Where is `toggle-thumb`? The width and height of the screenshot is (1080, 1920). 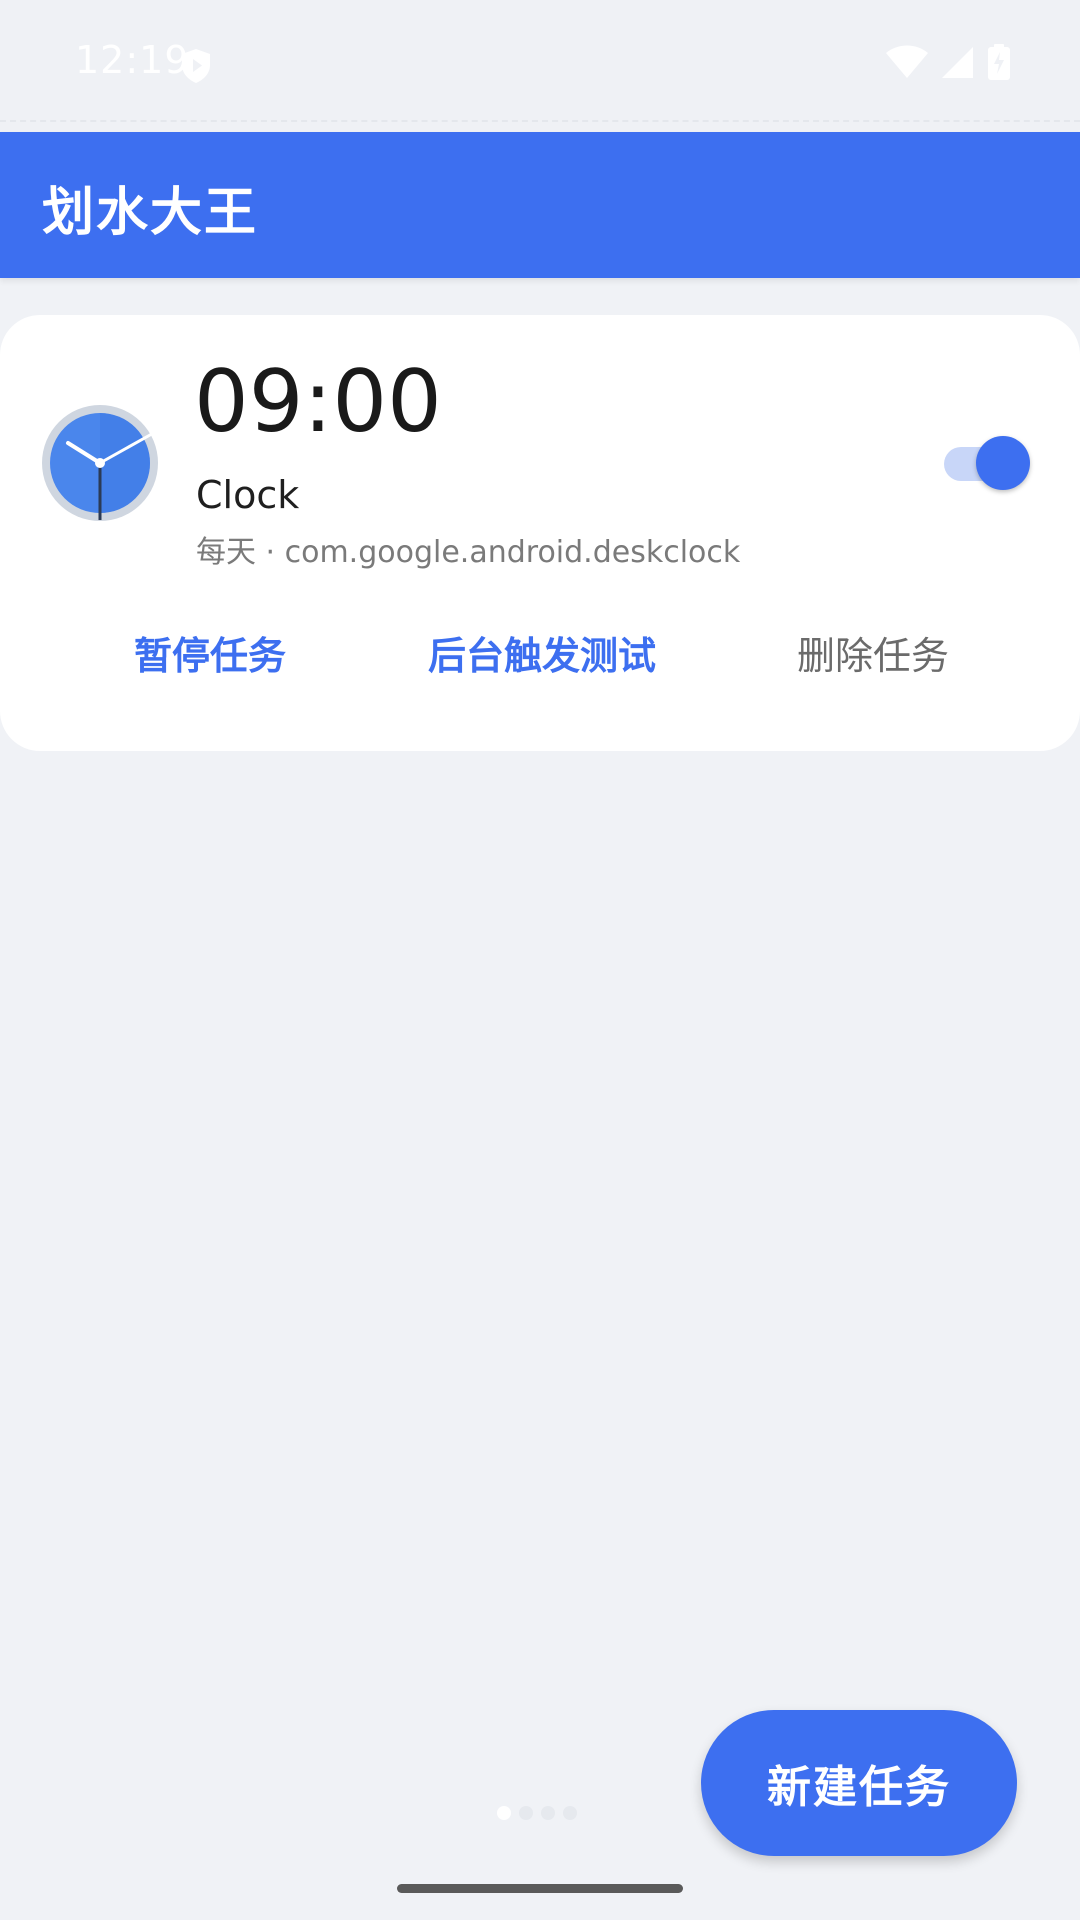
toggle-thumb is located at coordinates (1003, 463).